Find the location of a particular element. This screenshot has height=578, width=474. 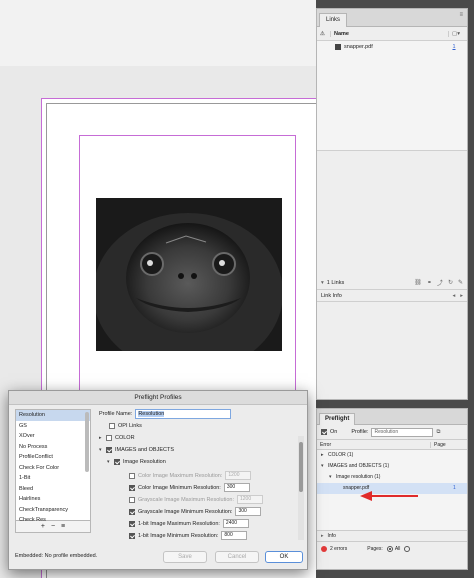

profile-select: Resolution is located at coordinates (402, 432).